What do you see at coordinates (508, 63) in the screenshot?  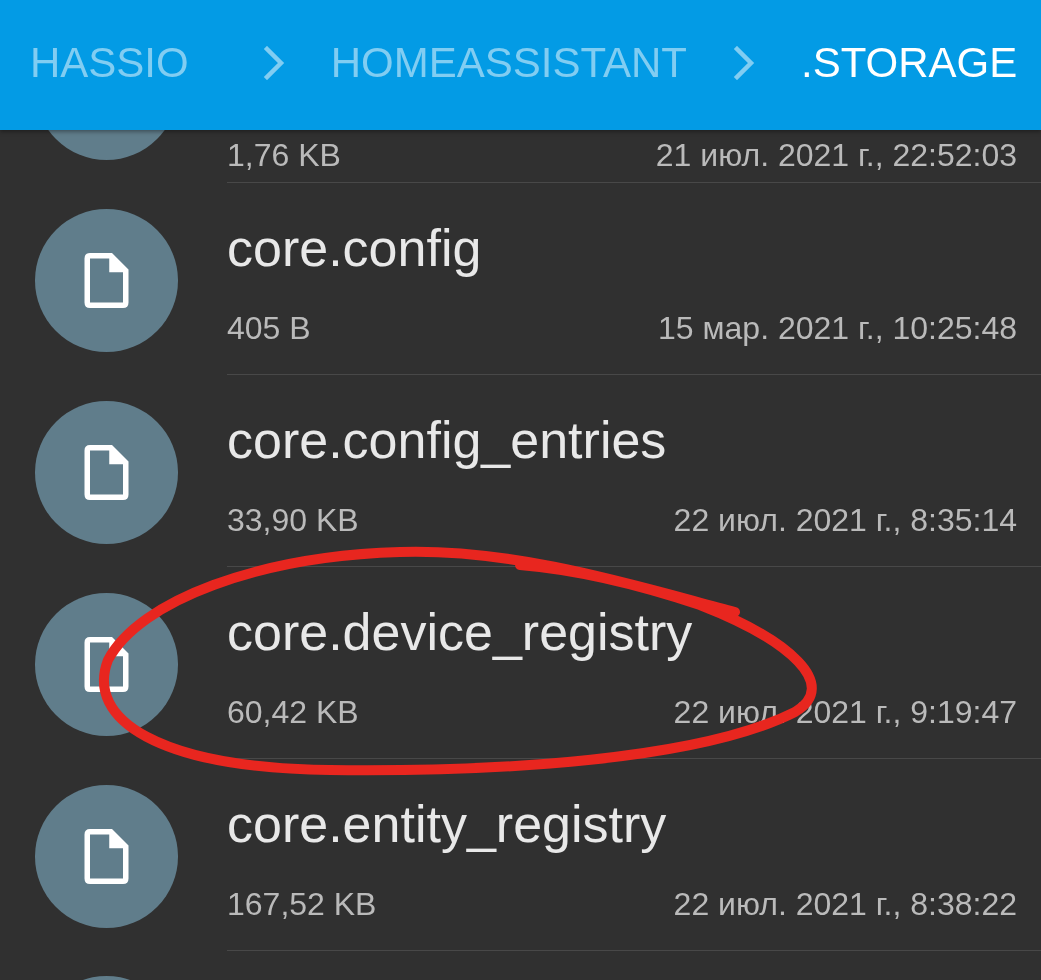 I see `breadcrumb-item: HOMEASSISTANT` at bounding box center [508, 63].